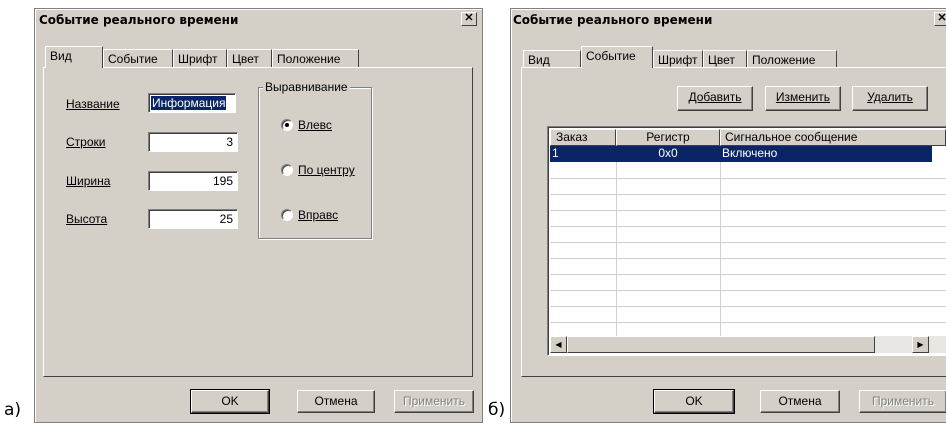 The image size is (946, 427). What do you see at coordinates (715, 98) in the screenshot?
I see `add-button: Добавить` at bounding box center [715, 98].